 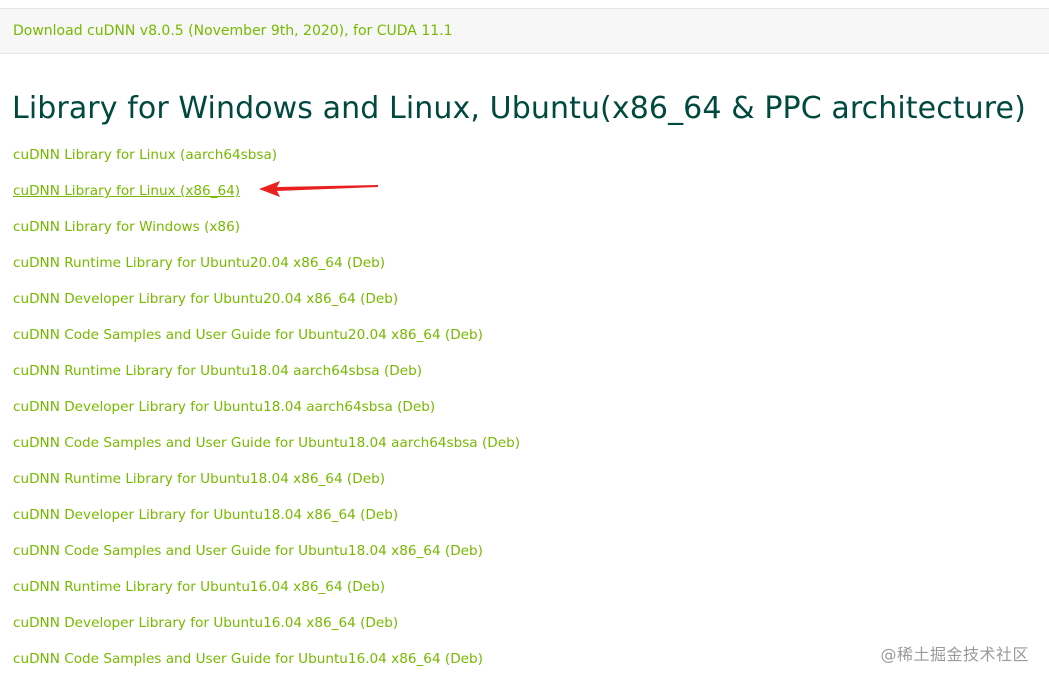 What do you see at coordinates (145, 155) in the screenshot?
I see `download-link: cuDNN Library for Linux (aarch64sbsa)` at bounding box center [145, 155].